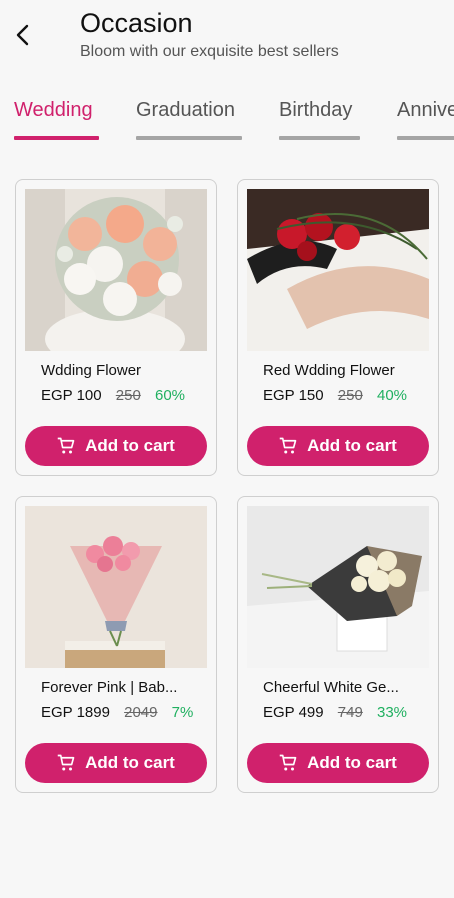 This screenshot has height=898, width=454. I want to click on occasion-tabs: Wedding Graduation Birthday Anniversary, so click(227, 119).